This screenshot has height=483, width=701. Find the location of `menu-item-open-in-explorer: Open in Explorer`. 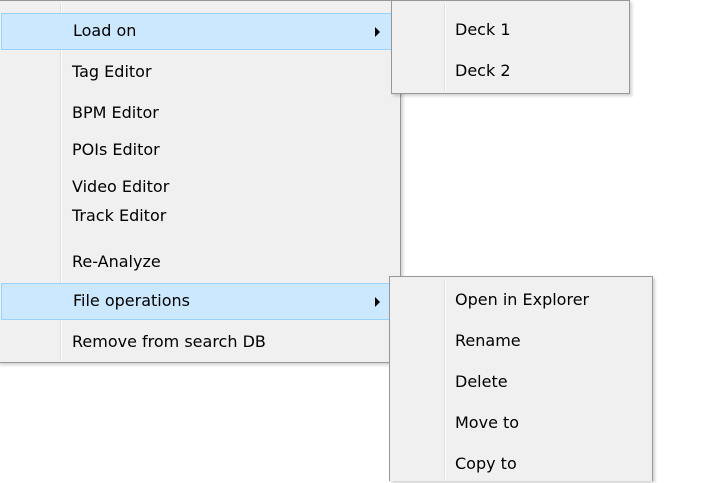

menu-item-open-in-explorer: Open in Explorer is located at coordinates (521, 300).